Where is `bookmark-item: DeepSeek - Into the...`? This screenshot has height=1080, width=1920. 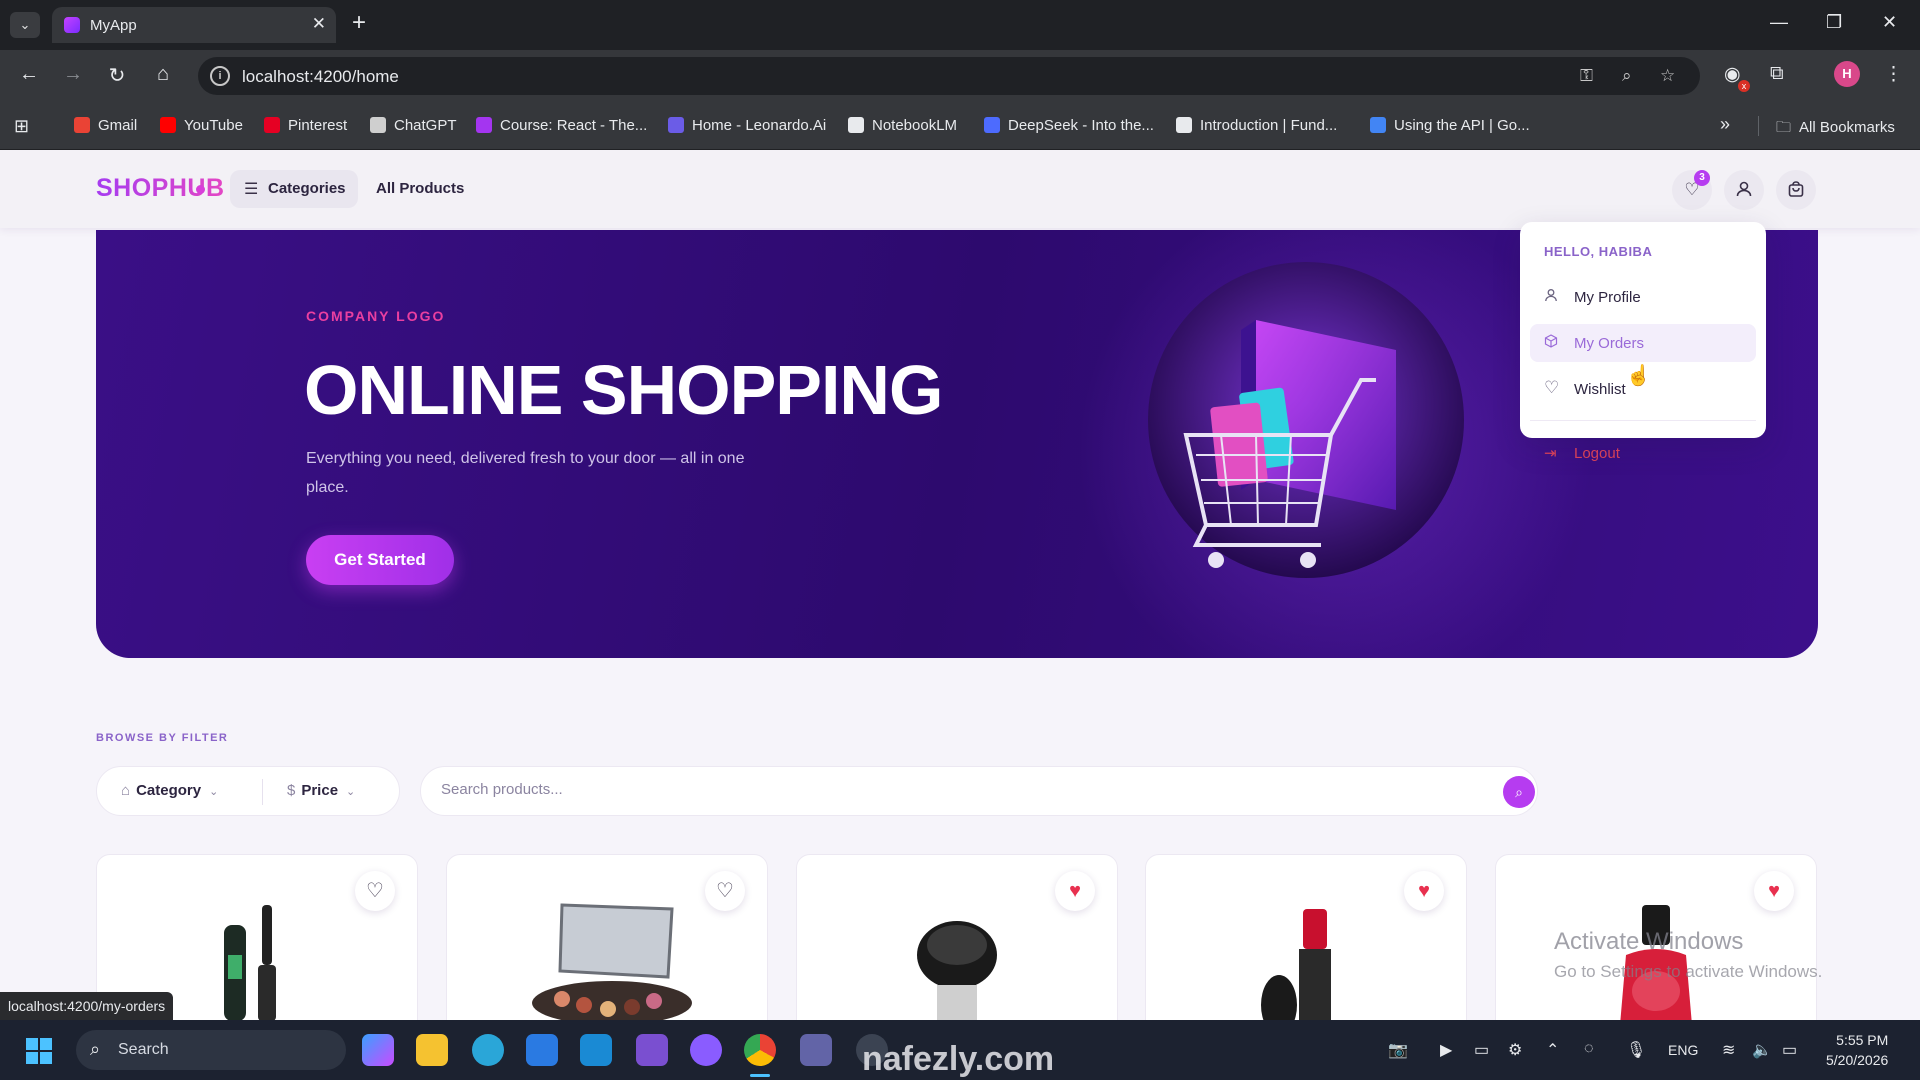
bookmark-item: DeepSeek - Into the... is located at coordinates (1069, 125).